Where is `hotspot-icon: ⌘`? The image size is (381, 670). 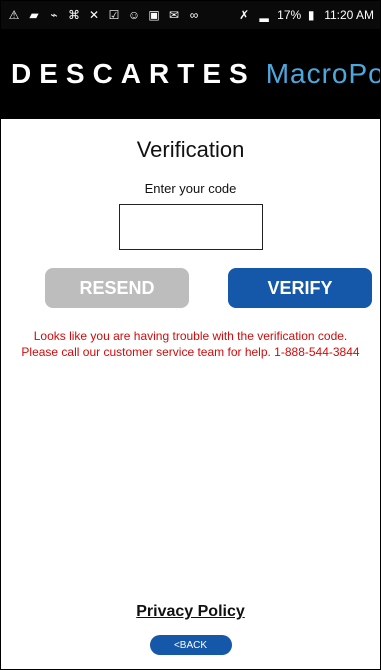
hotspot-icon: ⌘ is located at coordinates (74, 15).